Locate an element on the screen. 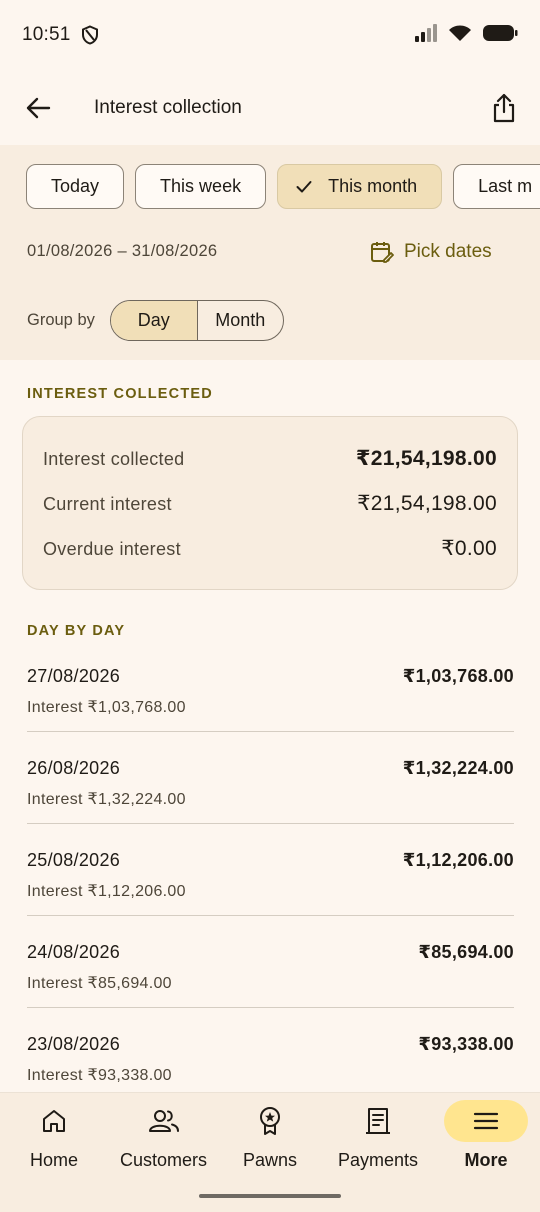  chip-this-week: This week is located at coordinates (201, 186).